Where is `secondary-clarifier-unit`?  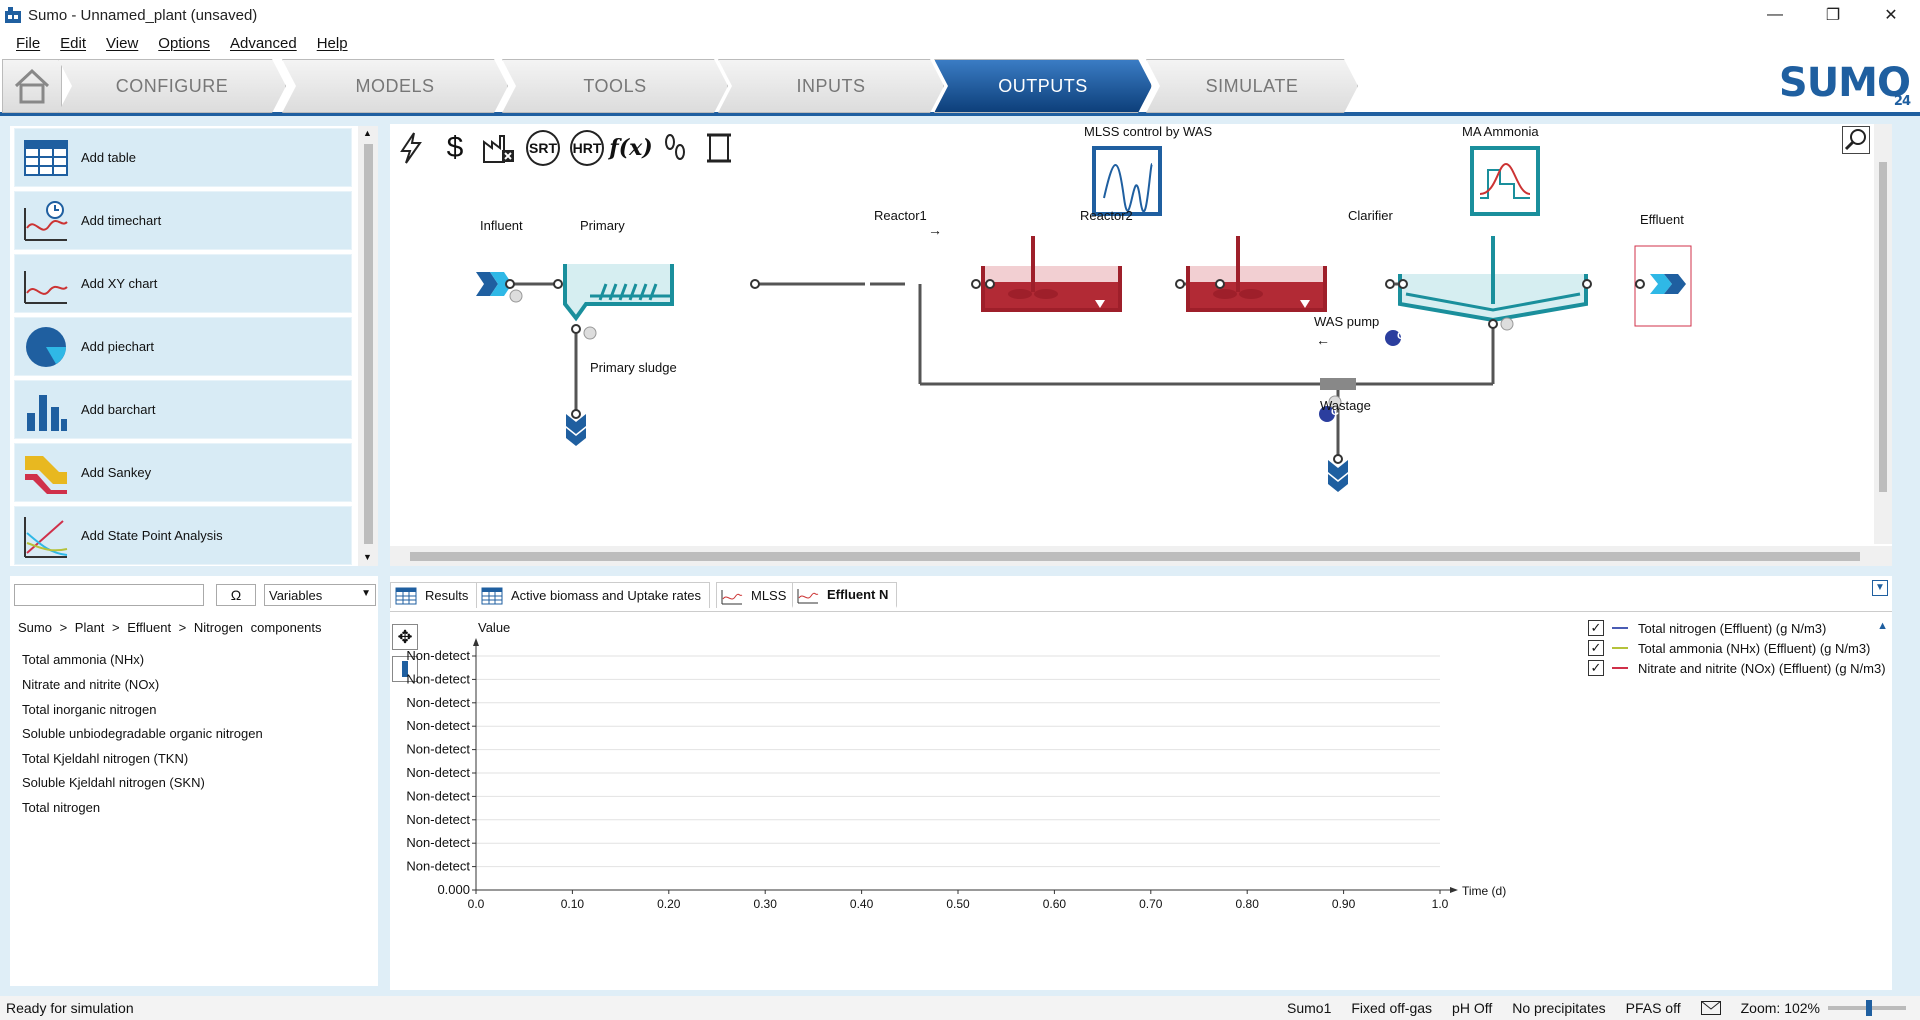 secondary-clarifier-unit is located at coordinates (1493, 283).